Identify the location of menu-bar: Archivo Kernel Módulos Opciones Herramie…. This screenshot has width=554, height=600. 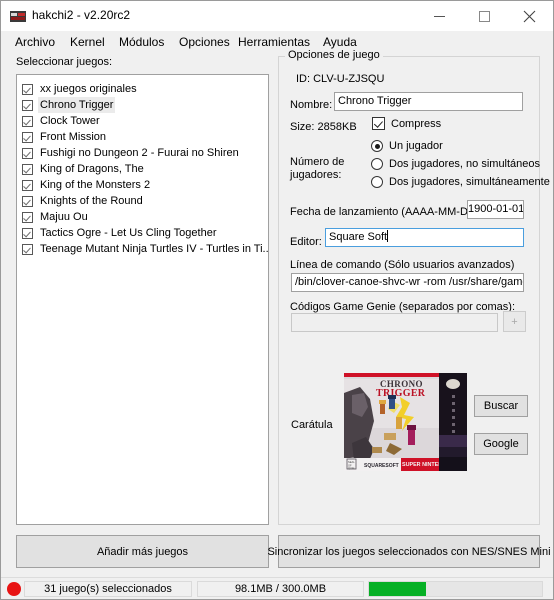
(277, 42).